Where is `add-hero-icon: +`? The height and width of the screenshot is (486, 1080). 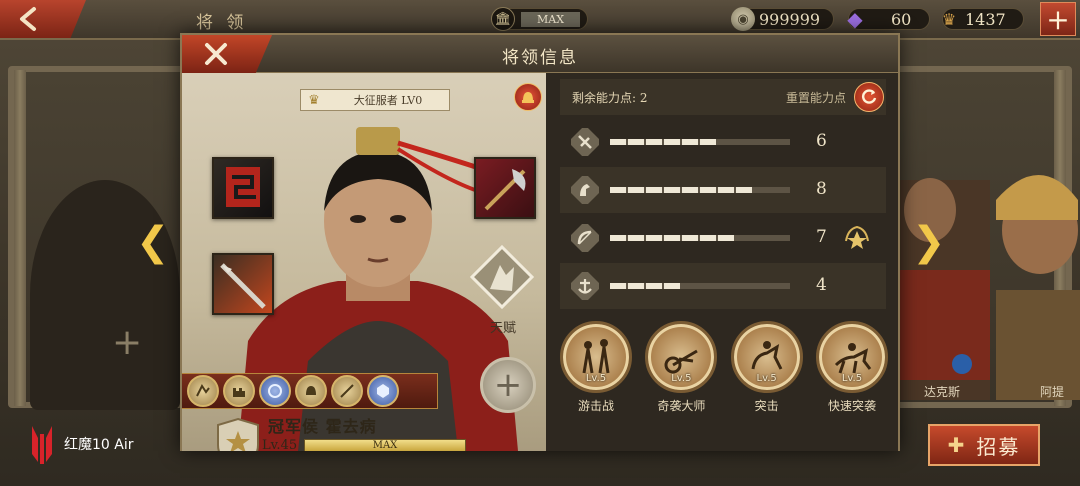
add-hero-icon: + is located at coordinates (127, 342).